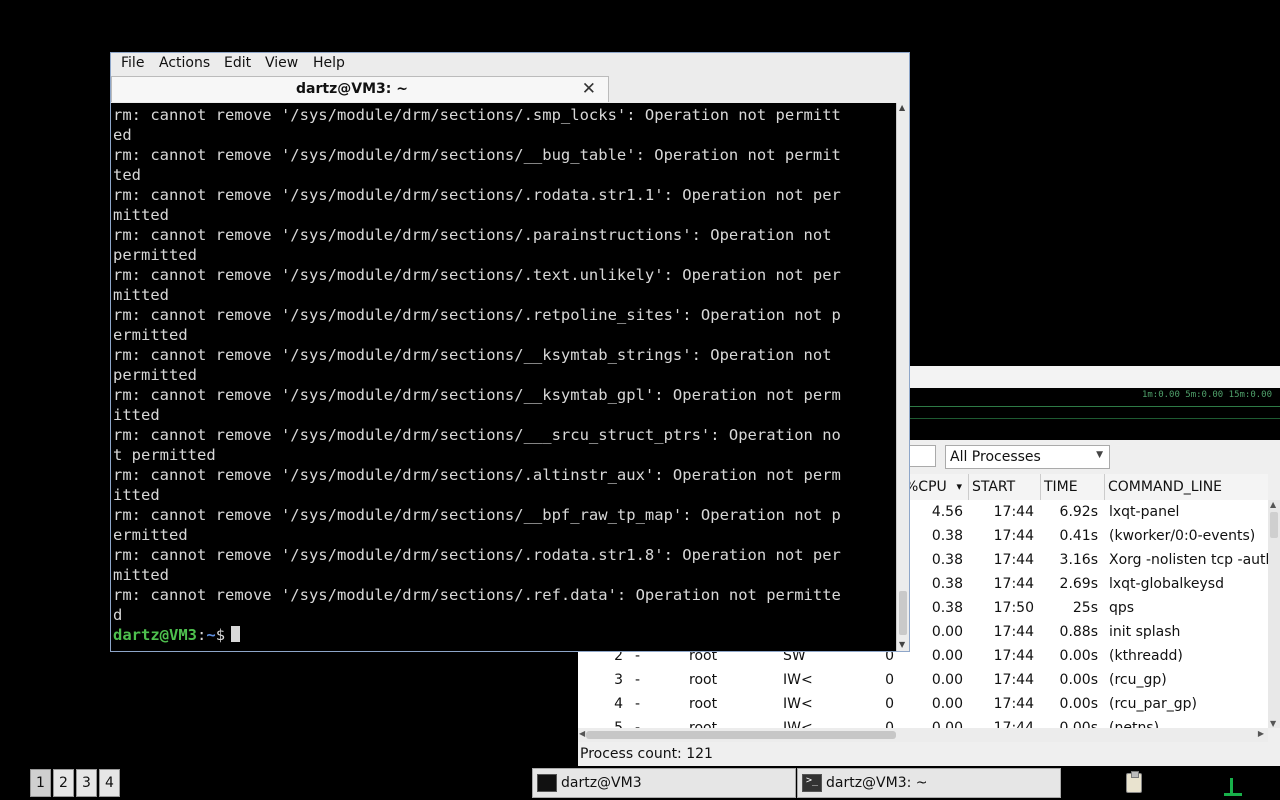  Describe the element at coordinates (281, 63) in the screenshot. I see `menu-view: View` at that location.